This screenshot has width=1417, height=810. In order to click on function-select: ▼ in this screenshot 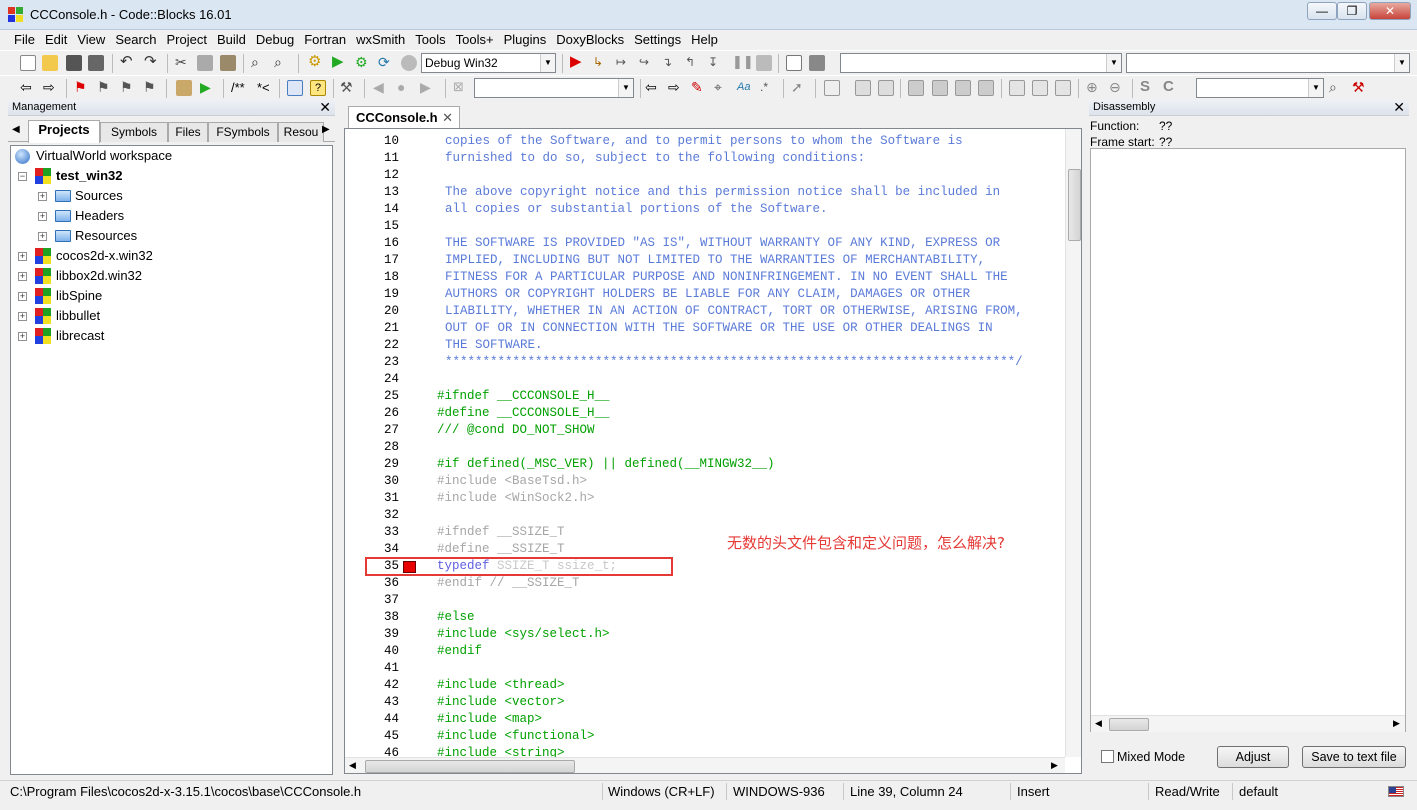, I will do `click(1268, 63)`.